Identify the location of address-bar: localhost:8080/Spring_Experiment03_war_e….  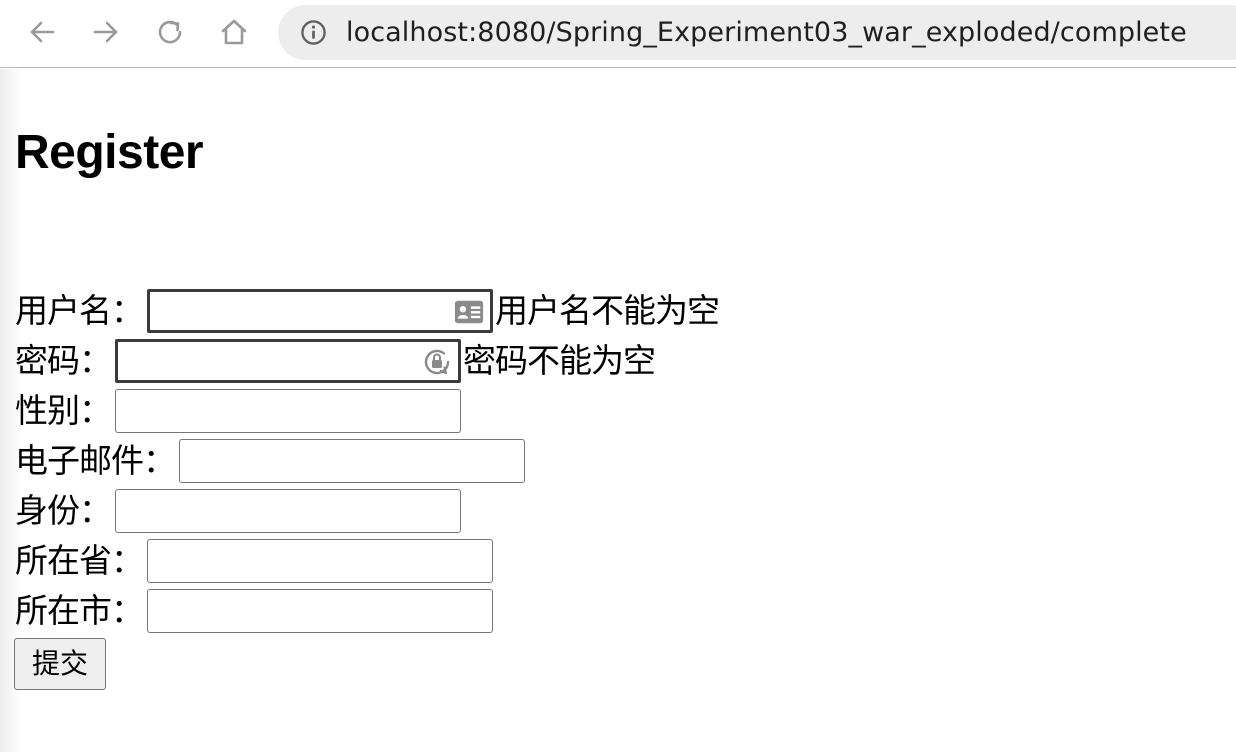
(757, 32).